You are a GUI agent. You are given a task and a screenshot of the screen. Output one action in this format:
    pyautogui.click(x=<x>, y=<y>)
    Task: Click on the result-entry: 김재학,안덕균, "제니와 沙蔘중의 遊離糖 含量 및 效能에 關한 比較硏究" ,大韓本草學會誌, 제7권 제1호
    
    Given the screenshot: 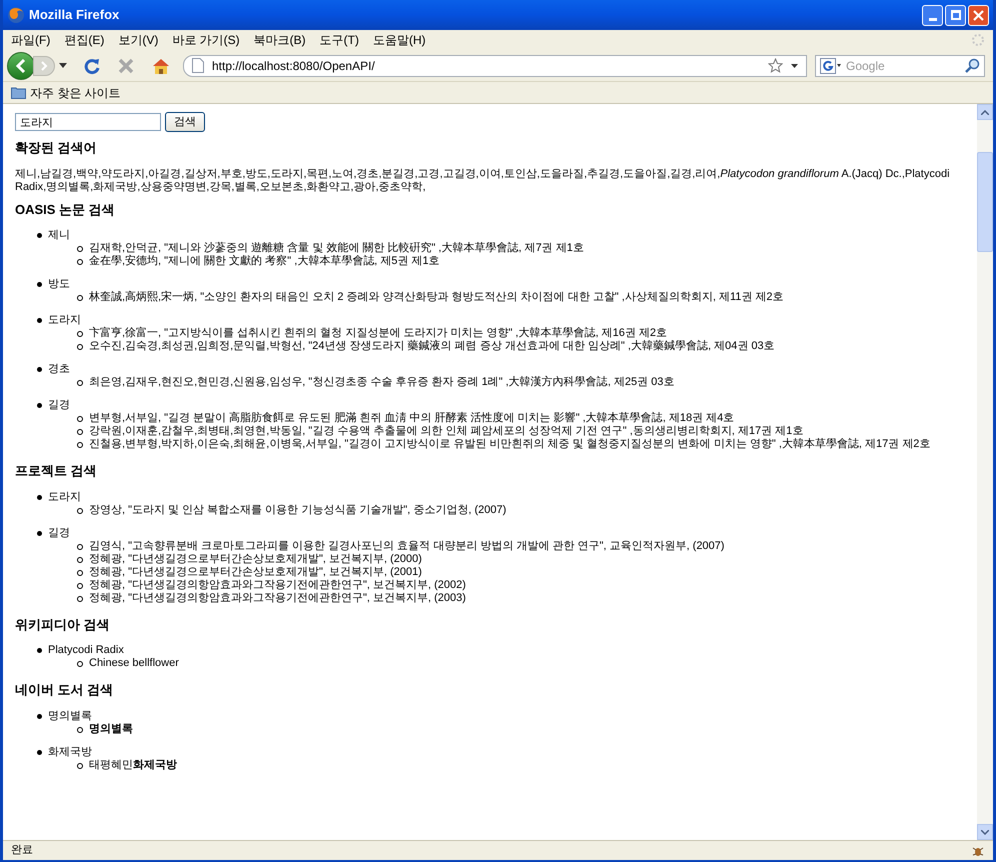 What is the action you would take?
    pyautogui.click(x=336, y=248)
    